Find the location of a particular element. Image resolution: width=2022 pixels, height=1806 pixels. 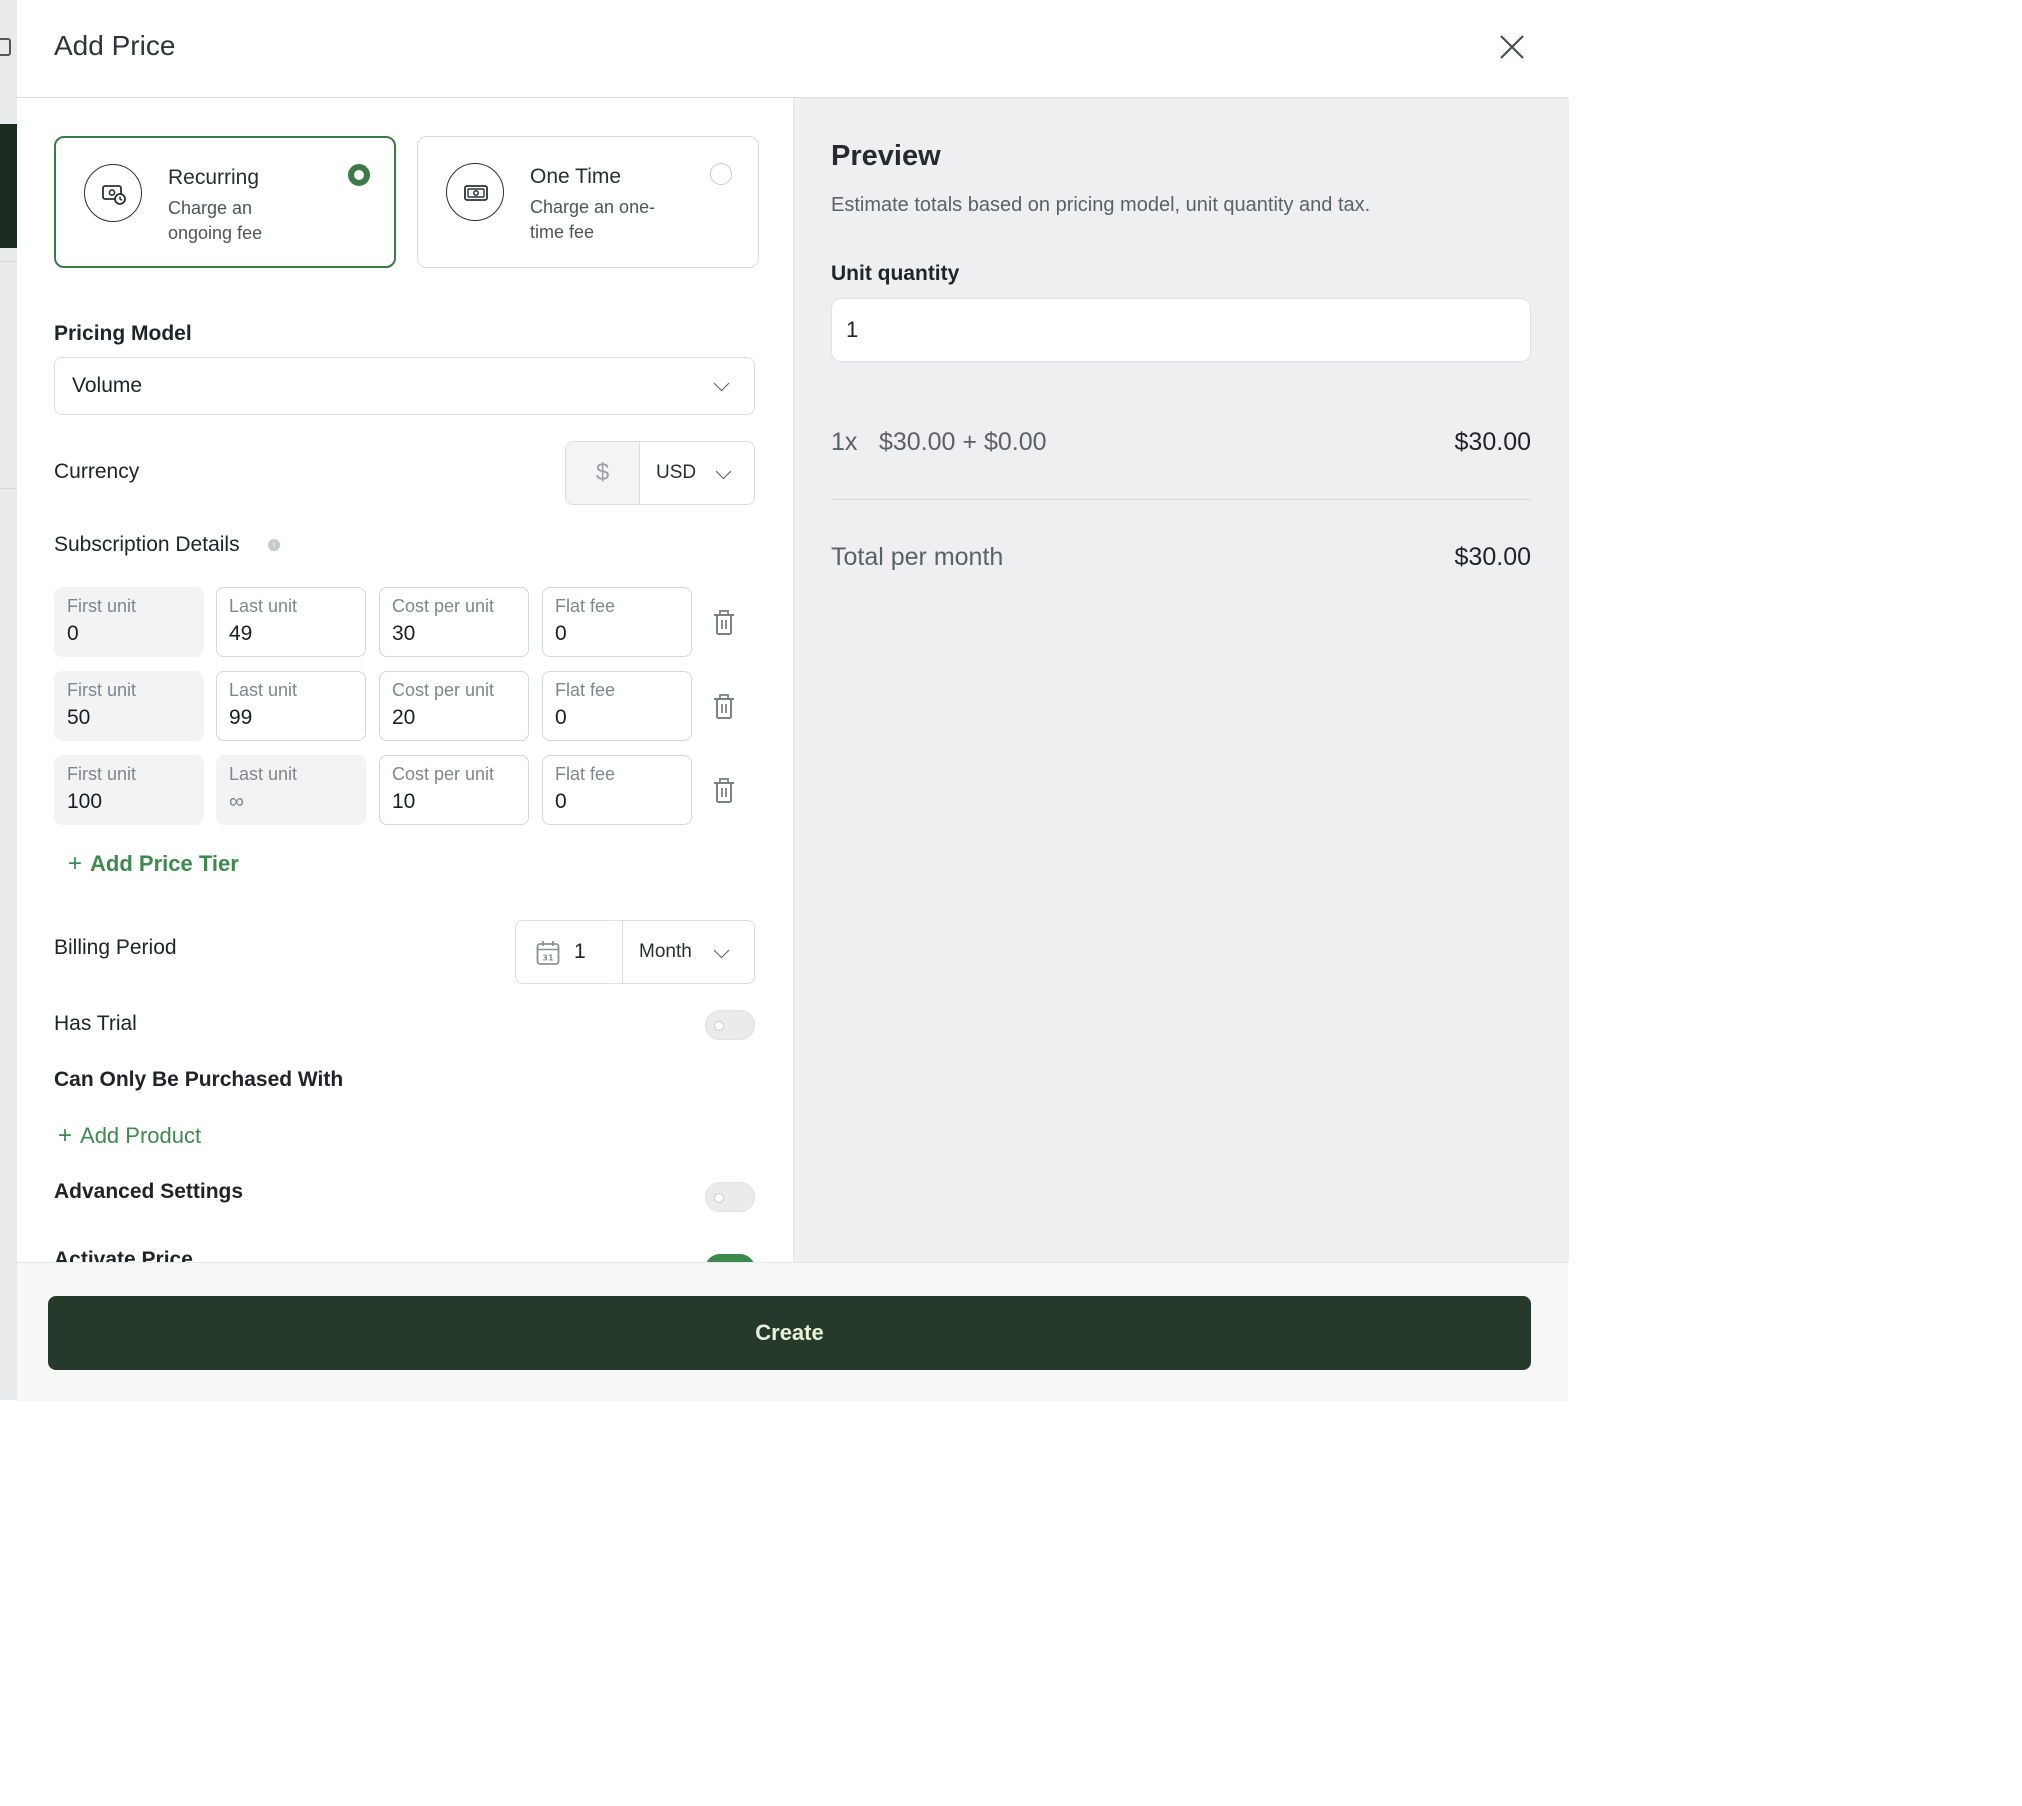

add-price-tier-button: + Add Price Tier is located at coordinates (153, 864).